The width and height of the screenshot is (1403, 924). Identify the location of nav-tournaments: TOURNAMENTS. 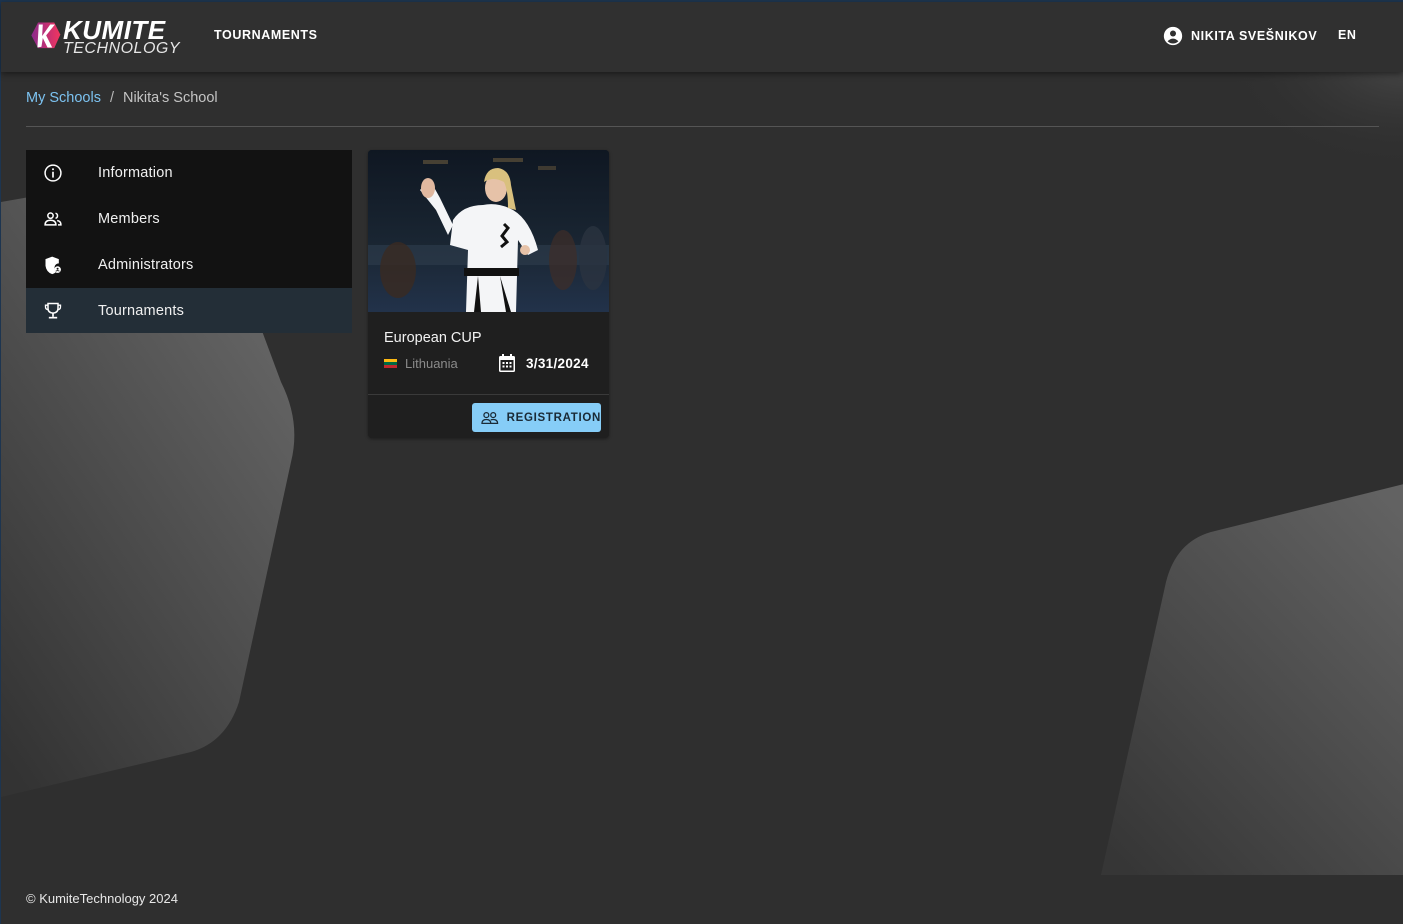
(266, 35).